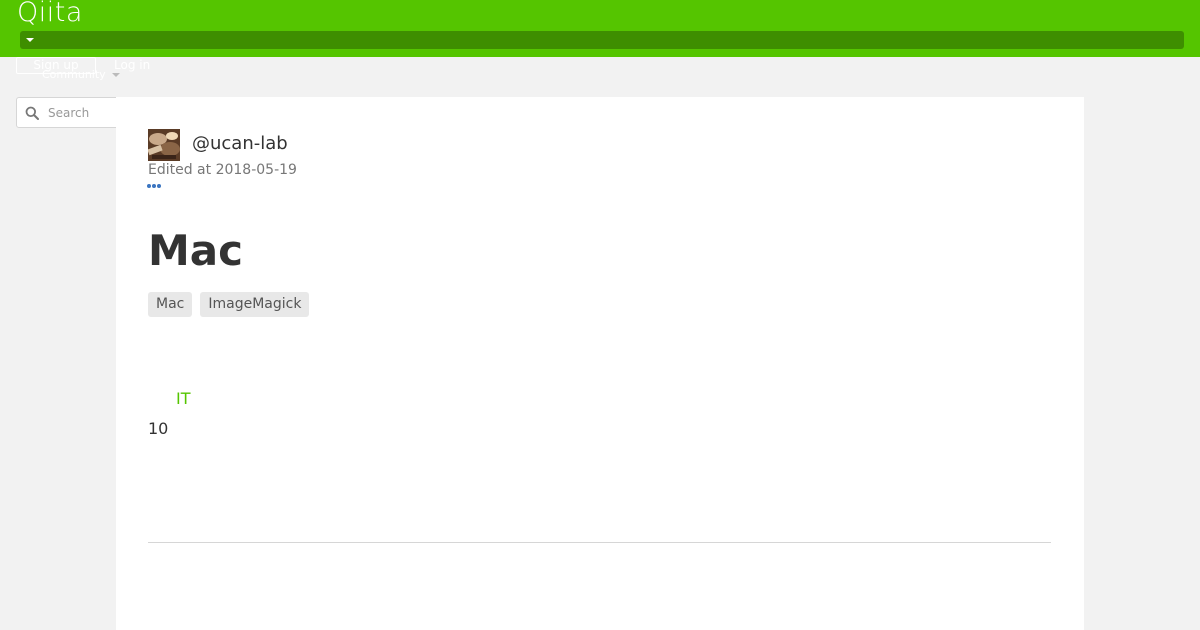 The width and height of the screenshot is (1200, 630). I want to click on divider, so click(599, 542).